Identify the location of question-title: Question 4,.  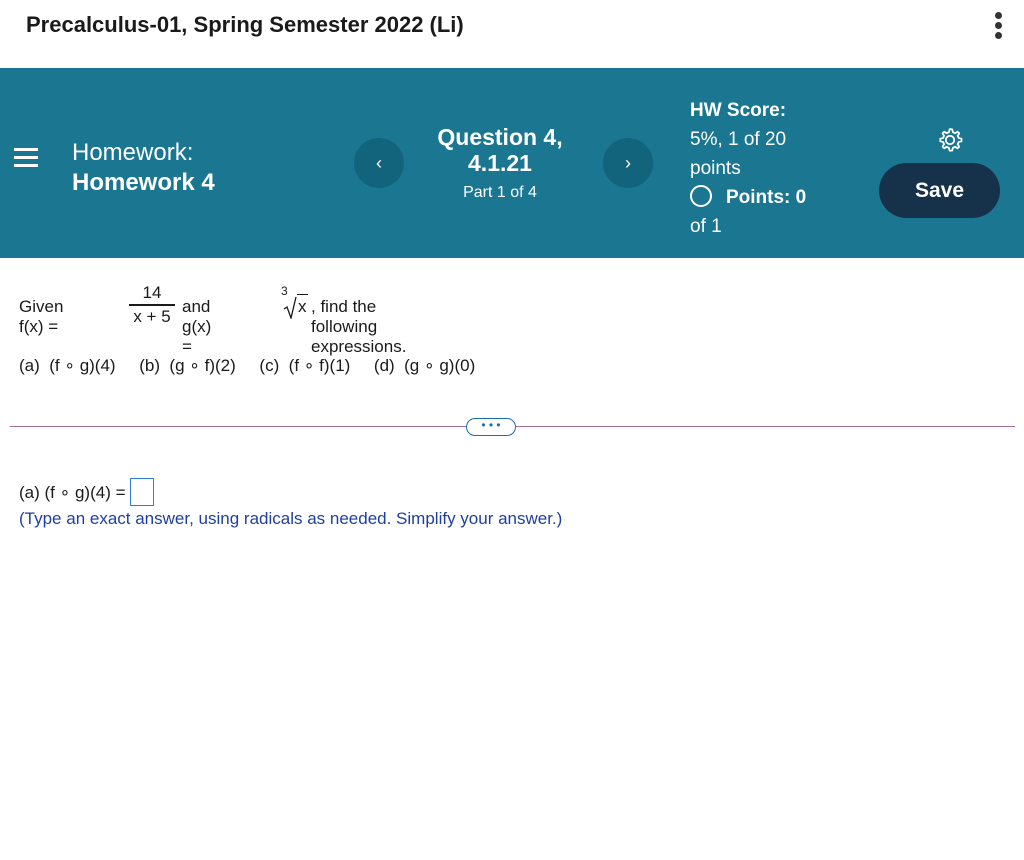
(500, 137).